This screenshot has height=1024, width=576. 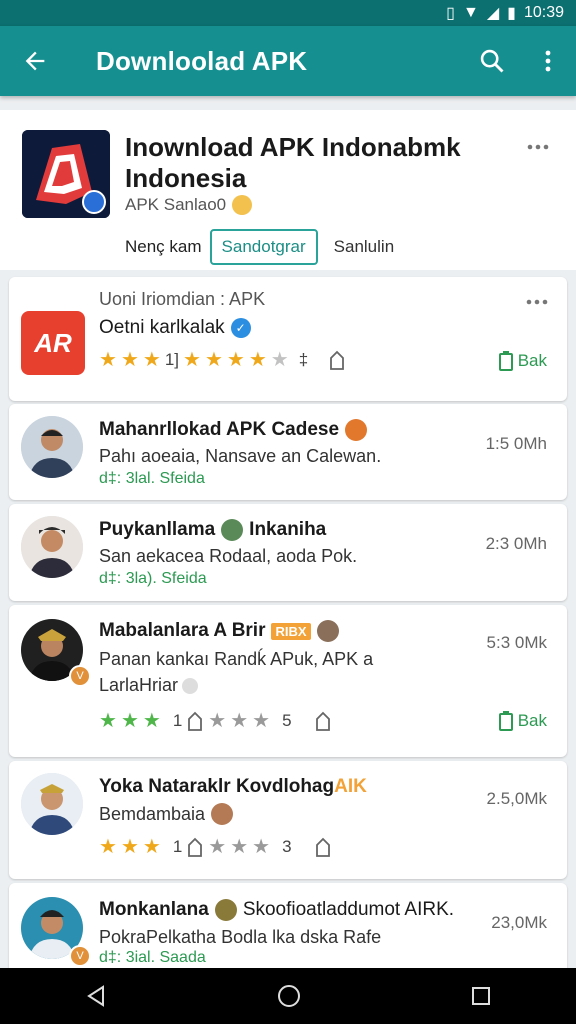 I want to click on item-title-row: Puykanllama Inkaniha, so click(x=212, y=530).